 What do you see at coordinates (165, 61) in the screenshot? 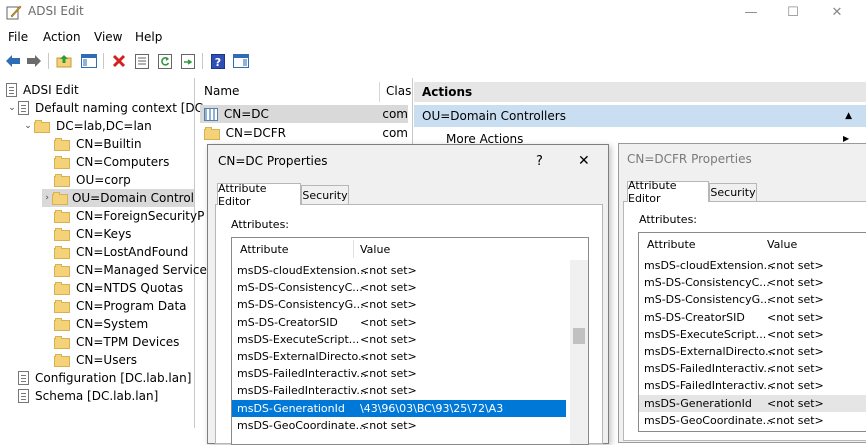
I see `refresh-icon` at bounding box center [165, 61].